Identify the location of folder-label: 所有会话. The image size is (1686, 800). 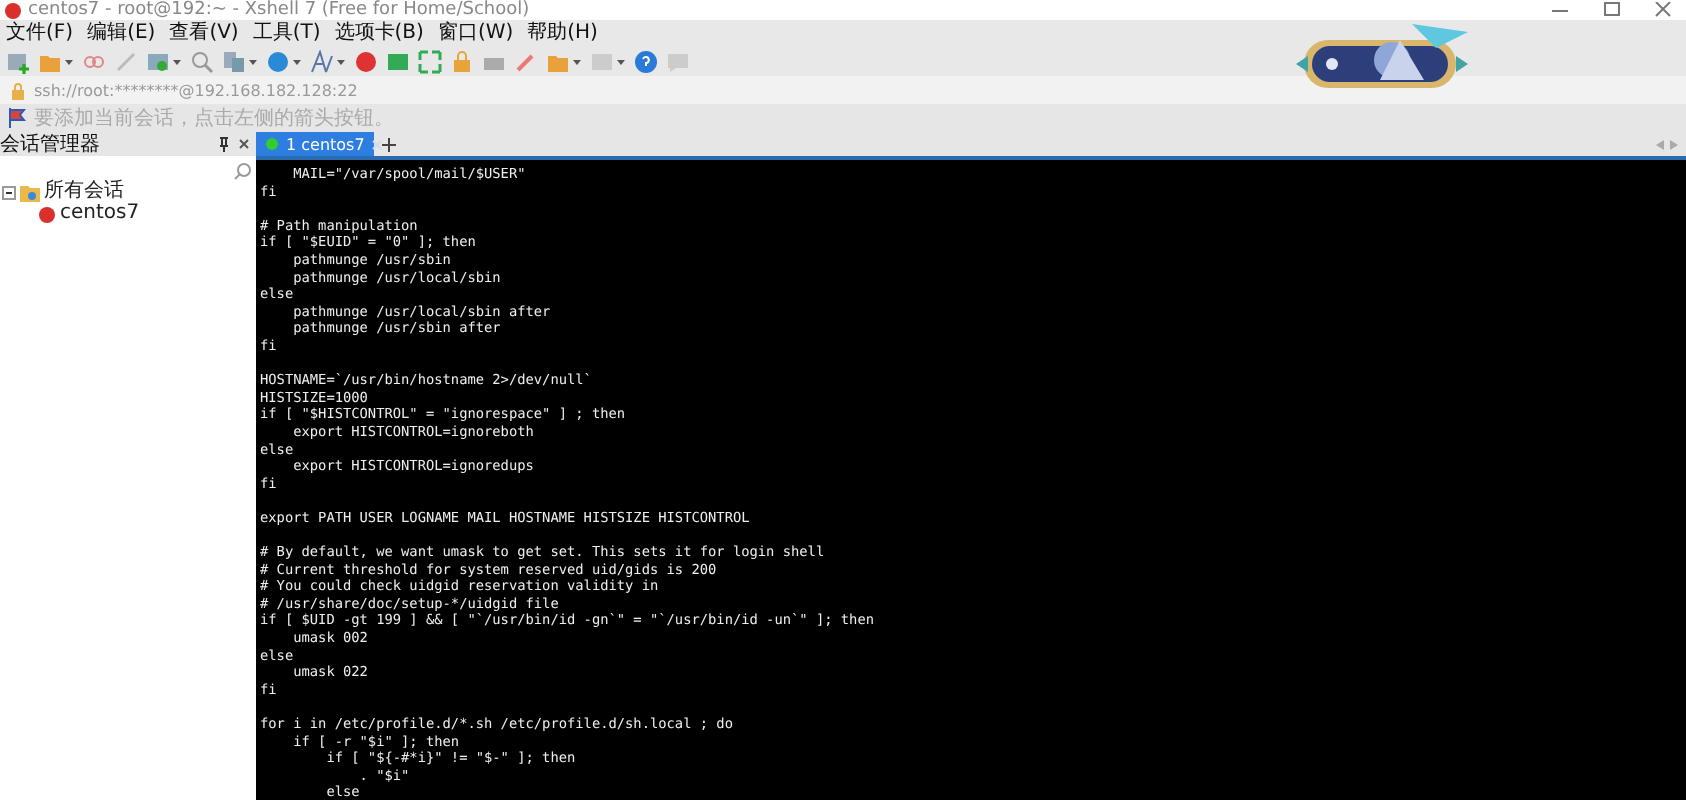
(84, 192).